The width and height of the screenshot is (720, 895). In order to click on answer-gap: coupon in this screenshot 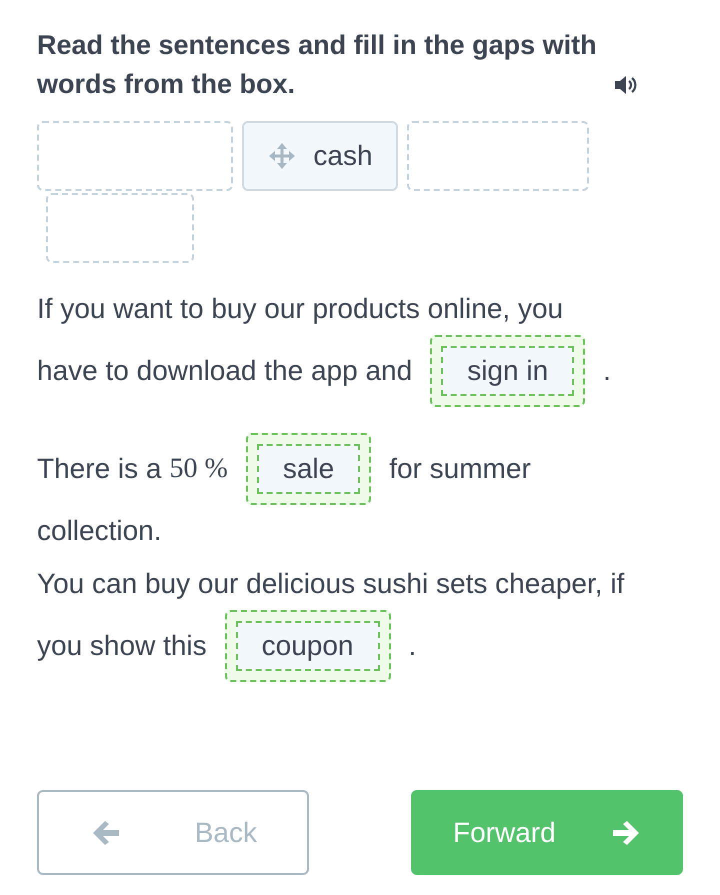, I will do `click(307, 646)`.